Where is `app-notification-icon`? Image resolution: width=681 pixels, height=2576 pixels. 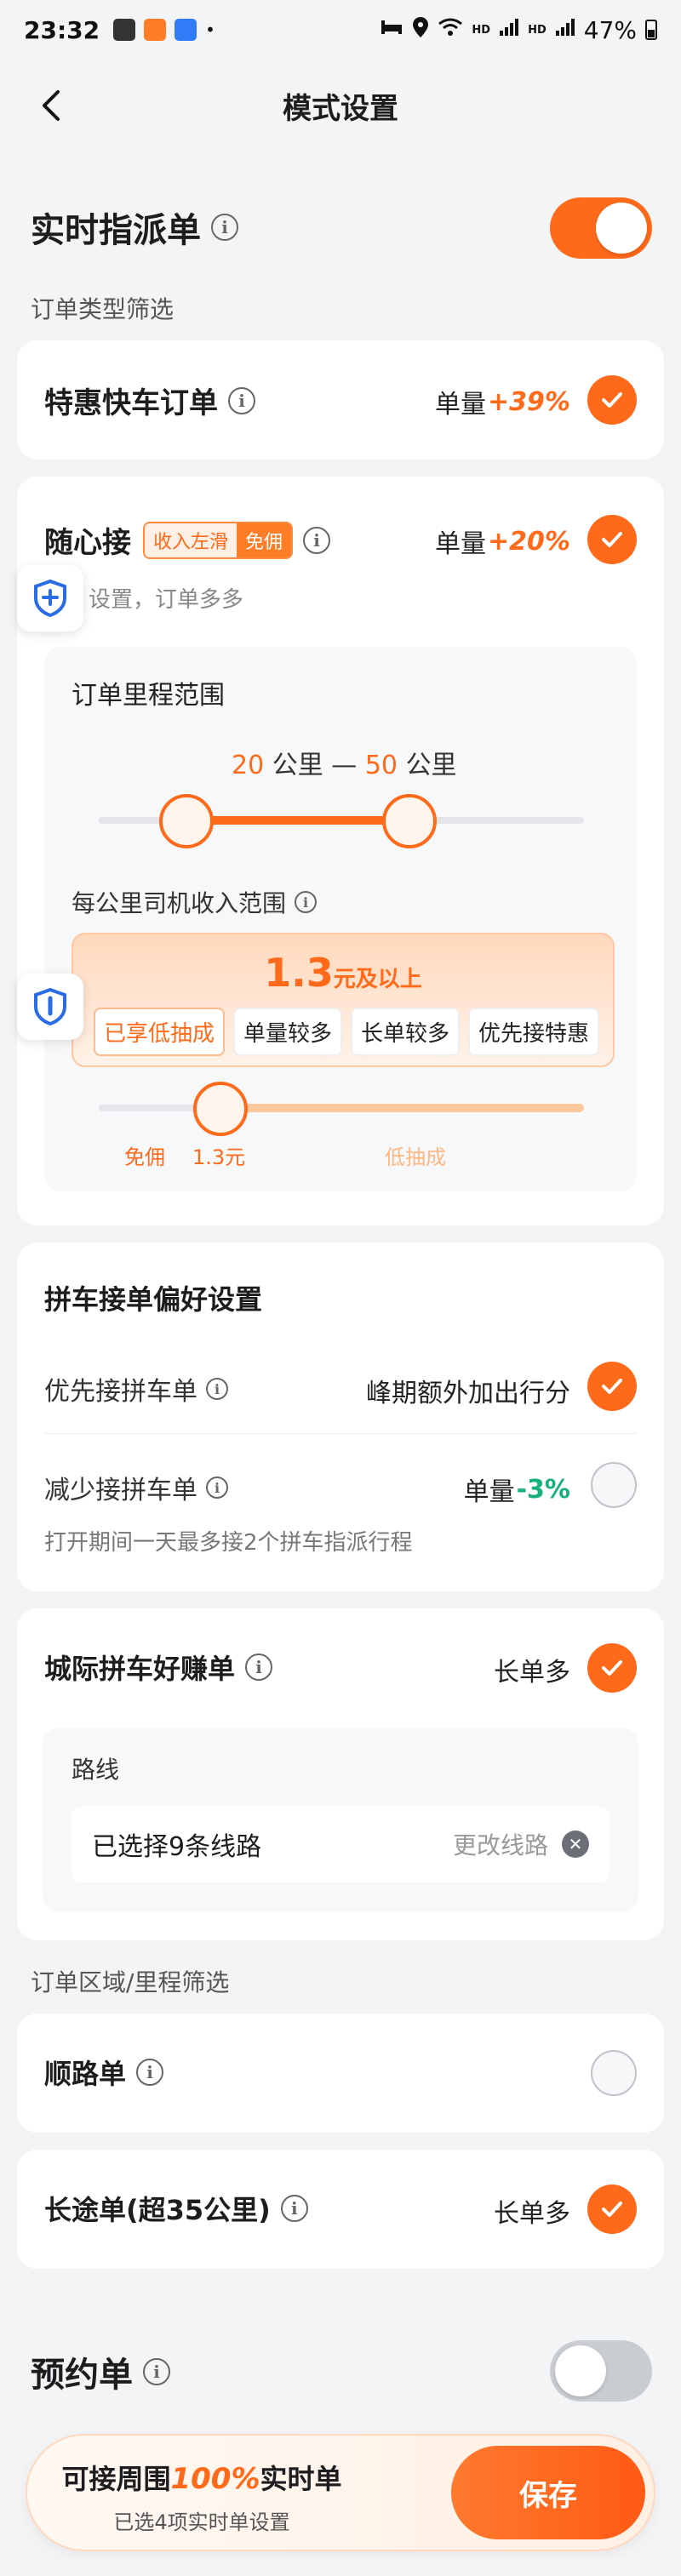
app-notification-icon is located at coordinates (155, 30).